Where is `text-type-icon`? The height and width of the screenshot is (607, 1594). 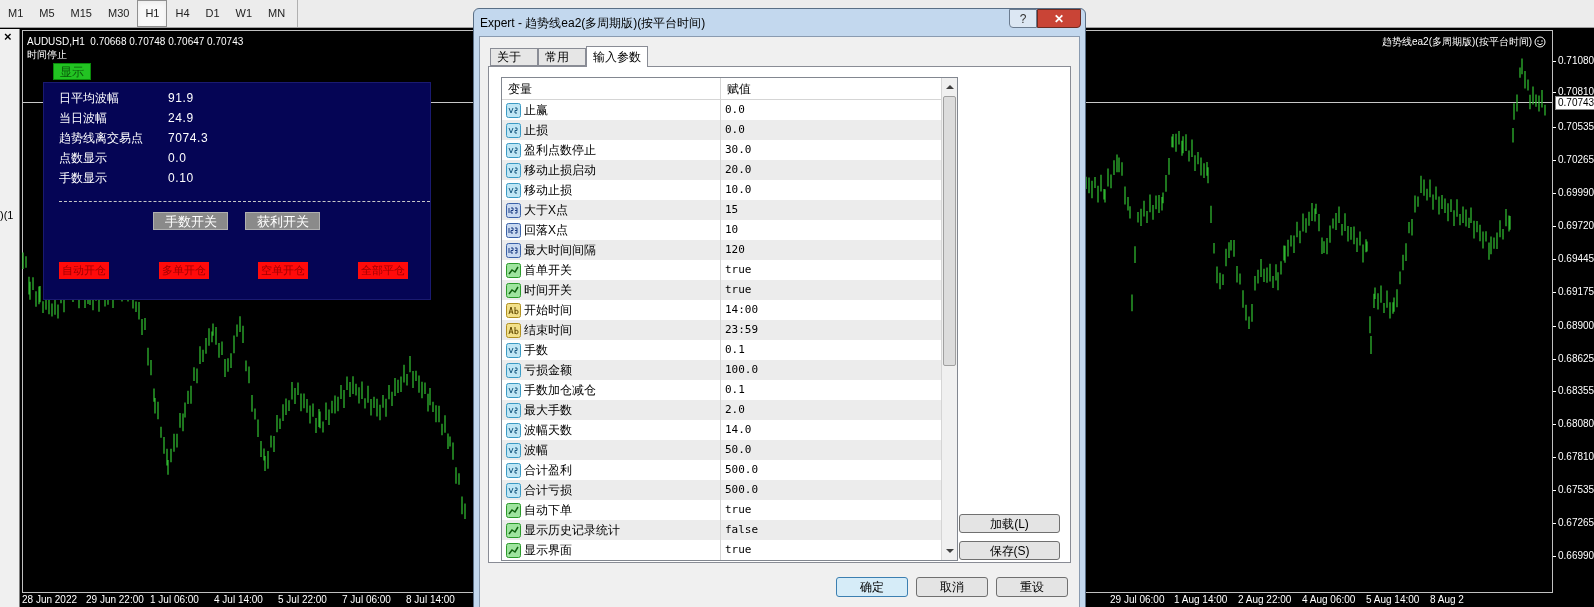 text-type-icon is located at coordinates (513, 310).